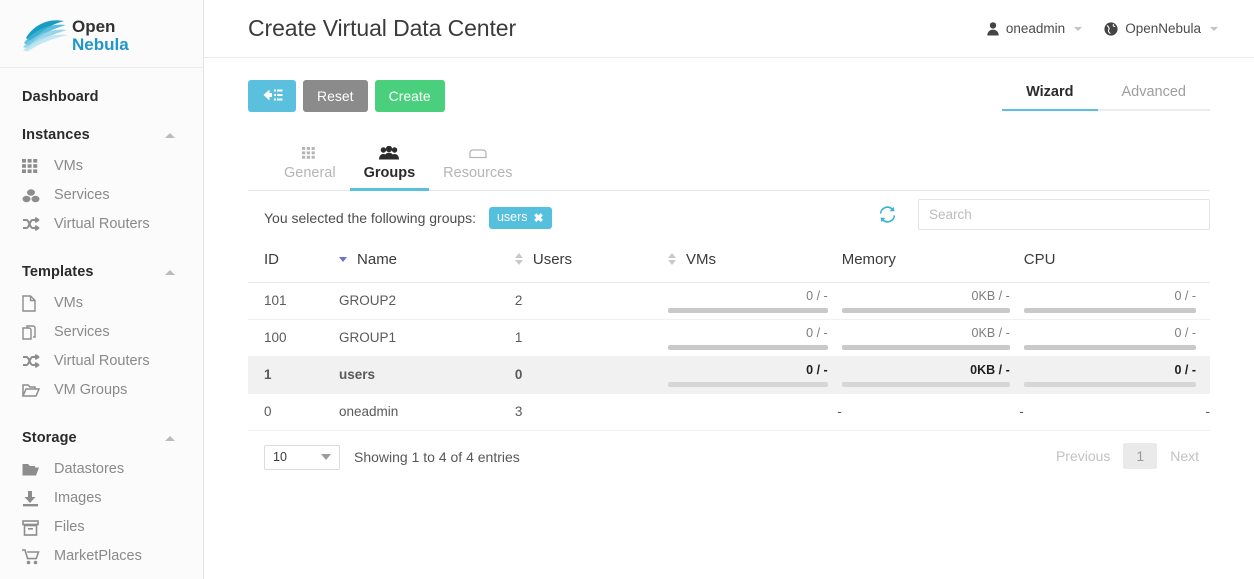 This screenshot has width=1254, height=579. What do you see at coordinates (1140, 455) in the screenshot?
I see `pagination-page-1: 1` at bounding box center [1140, 455].